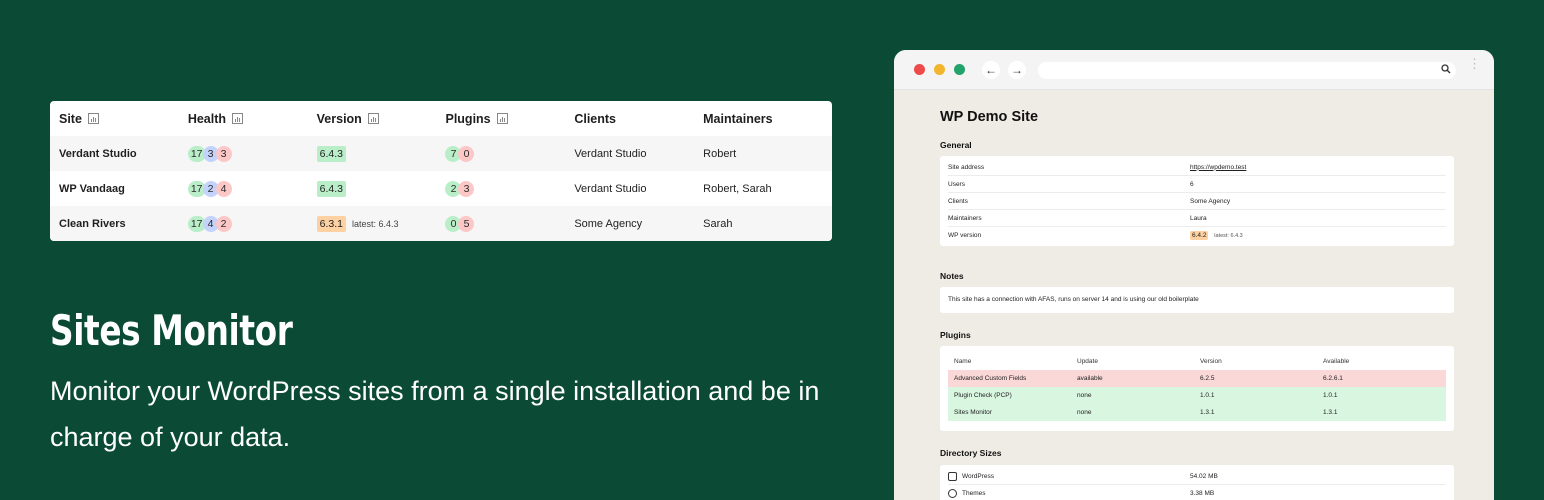 Image resolution: width=1544 pixels, height=500 pixels. Describe the element at coordinates (1218, 167) in the screenshot. I see `site-address-link: https://wpdemo.test` at that location.